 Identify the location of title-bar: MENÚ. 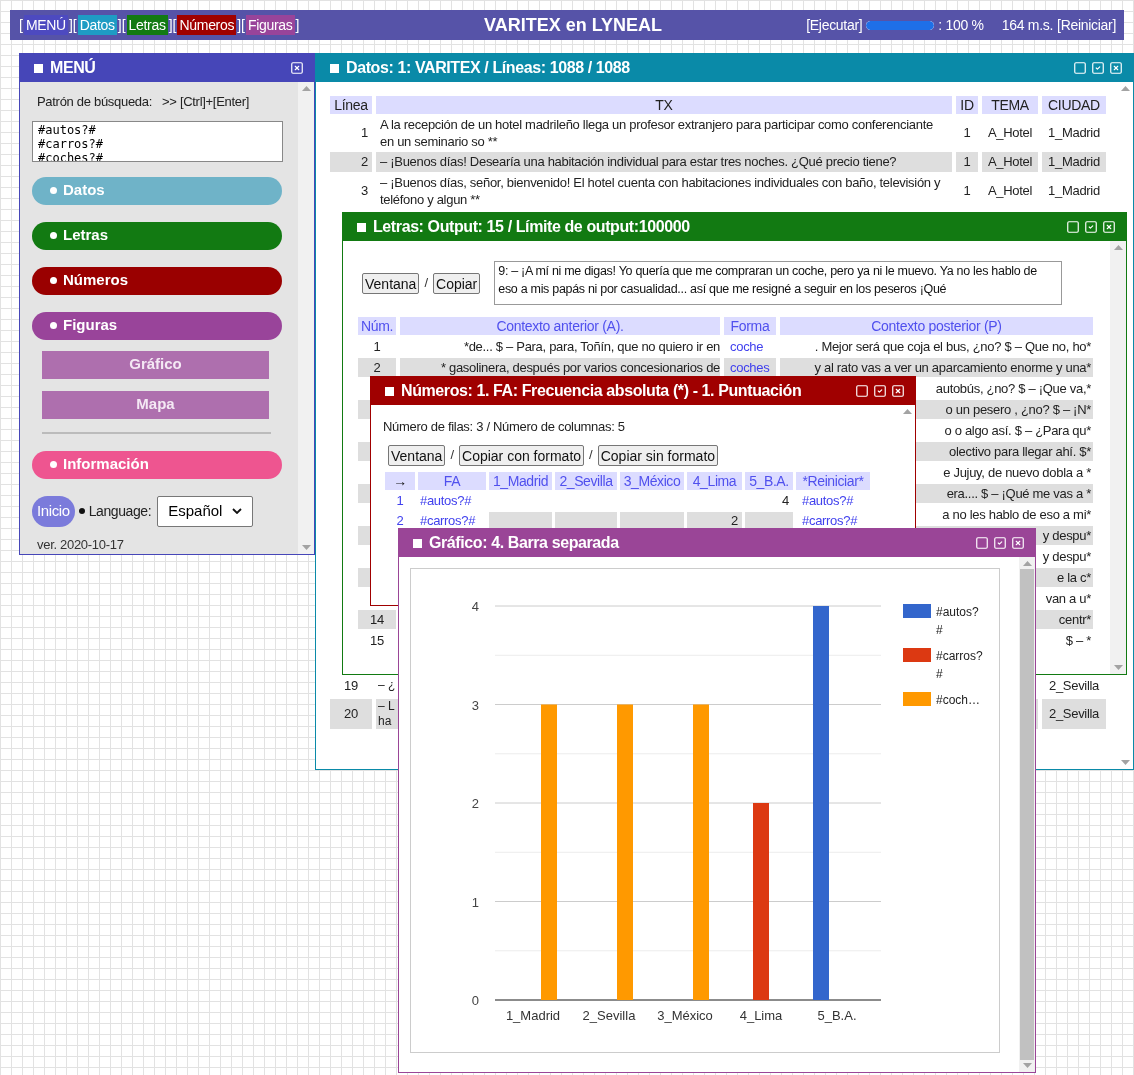
(167, 68).